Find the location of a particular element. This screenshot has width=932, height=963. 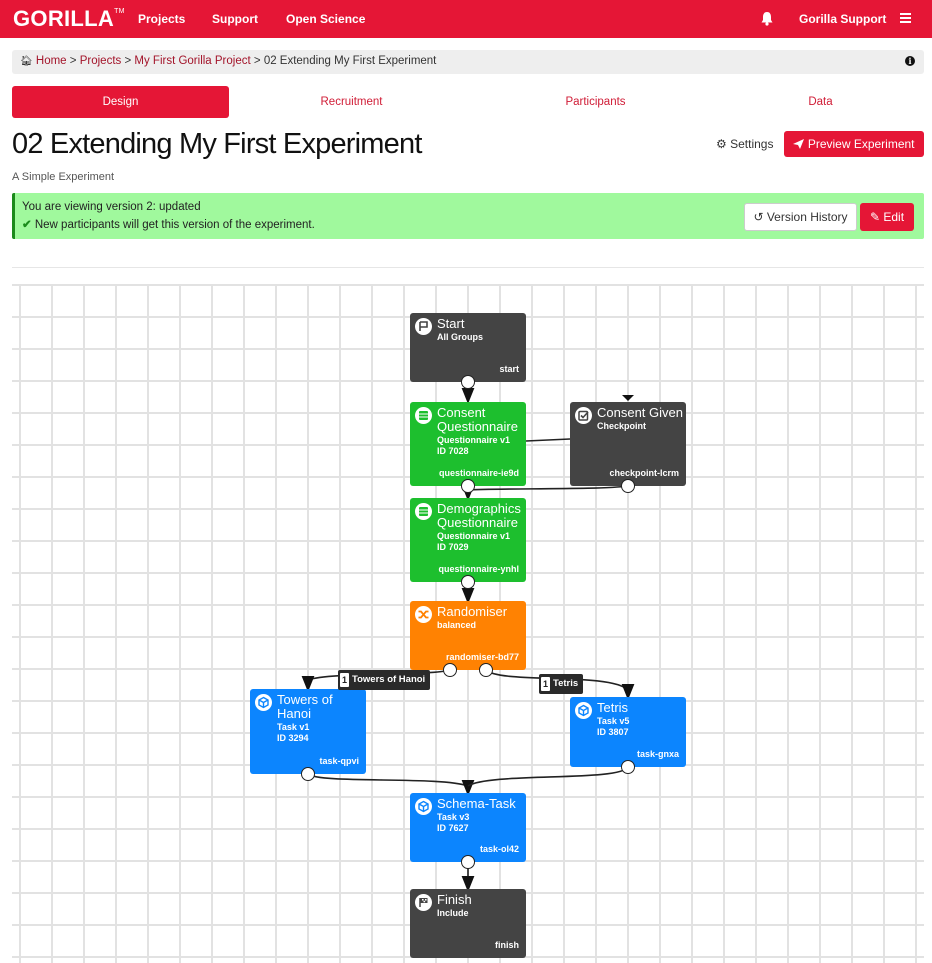

branch-name: Tetris is located at coordinates (566, 683).